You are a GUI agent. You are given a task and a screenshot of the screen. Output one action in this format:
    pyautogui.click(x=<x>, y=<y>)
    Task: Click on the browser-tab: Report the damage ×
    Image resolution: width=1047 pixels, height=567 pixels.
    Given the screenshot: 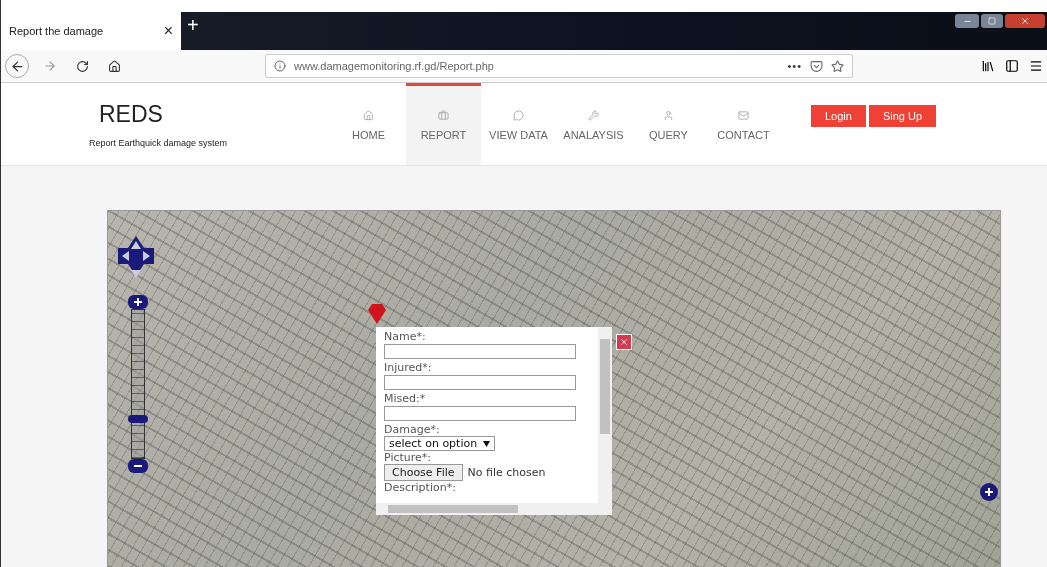 What is the action you would take?
    pyautogui.click(x=91, y=31)
    